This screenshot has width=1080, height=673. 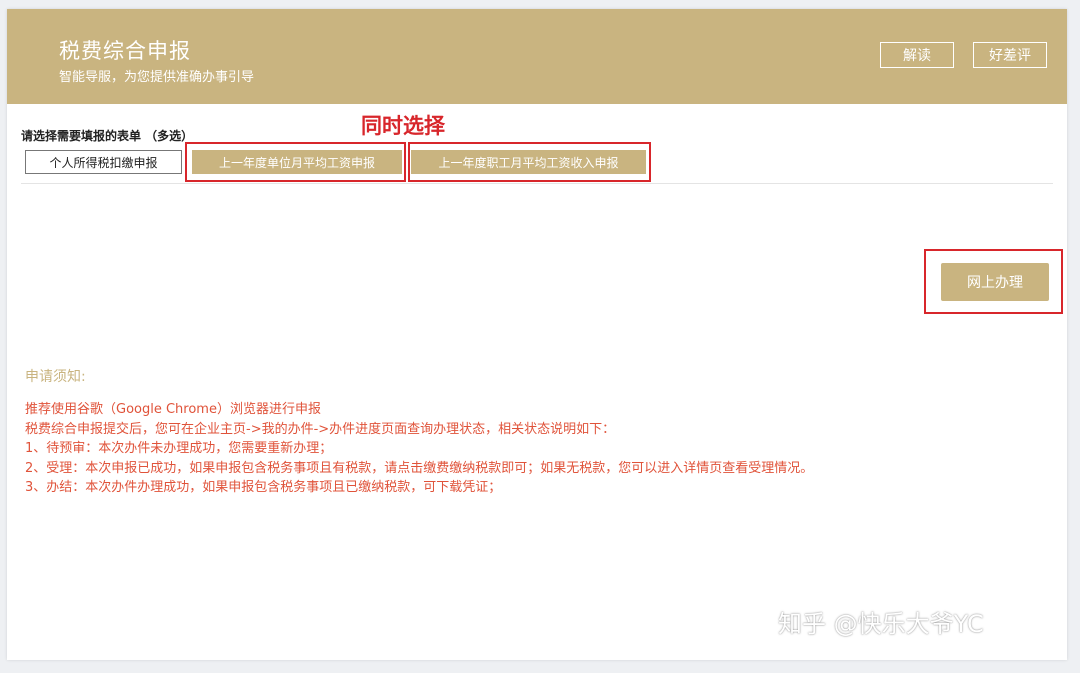 I want to click on divider, so click(x=537, y=183).